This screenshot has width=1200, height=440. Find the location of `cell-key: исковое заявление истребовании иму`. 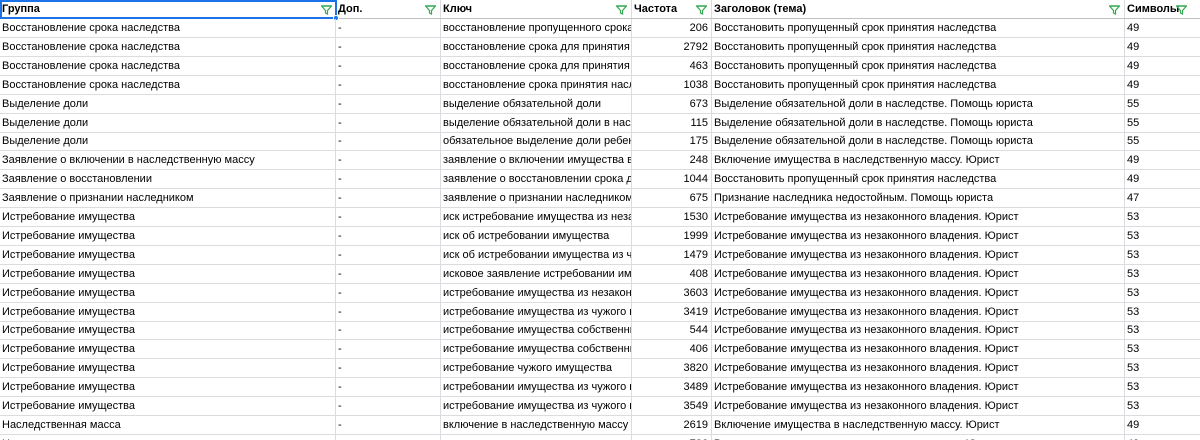

cell-key: исковое заявление истребовании иму is located at coordinates (536, 273).